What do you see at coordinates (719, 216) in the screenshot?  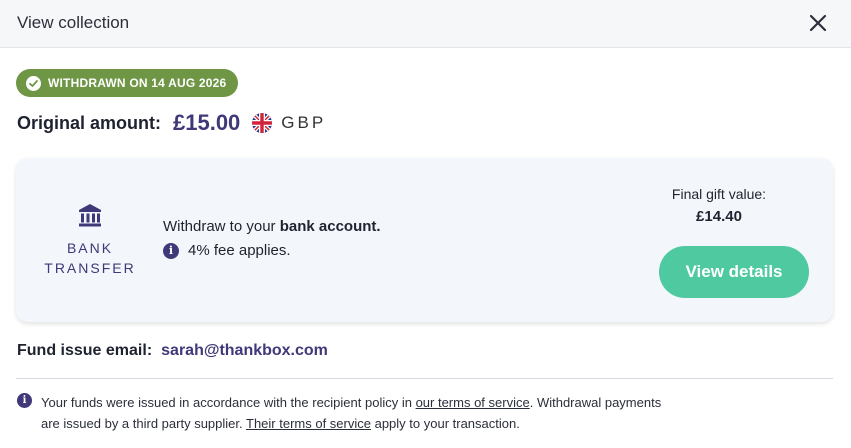 I see `final-gift-value: £14.40` at bounding box center [719, 216].